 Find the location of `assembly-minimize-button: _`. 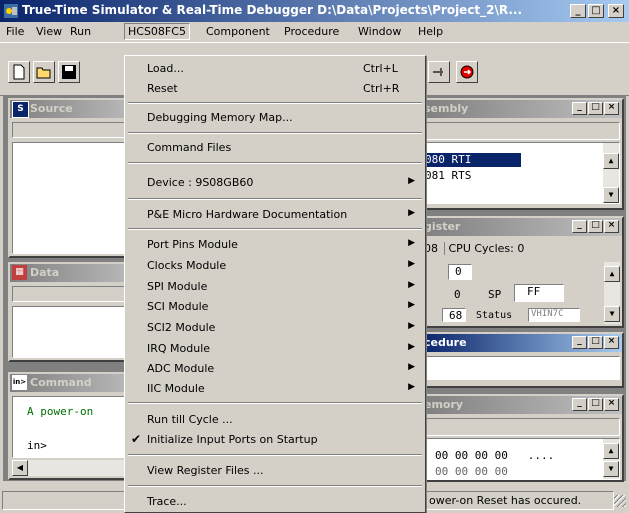

assembly-minimize-button: _ is located at coordinates (579, 108).